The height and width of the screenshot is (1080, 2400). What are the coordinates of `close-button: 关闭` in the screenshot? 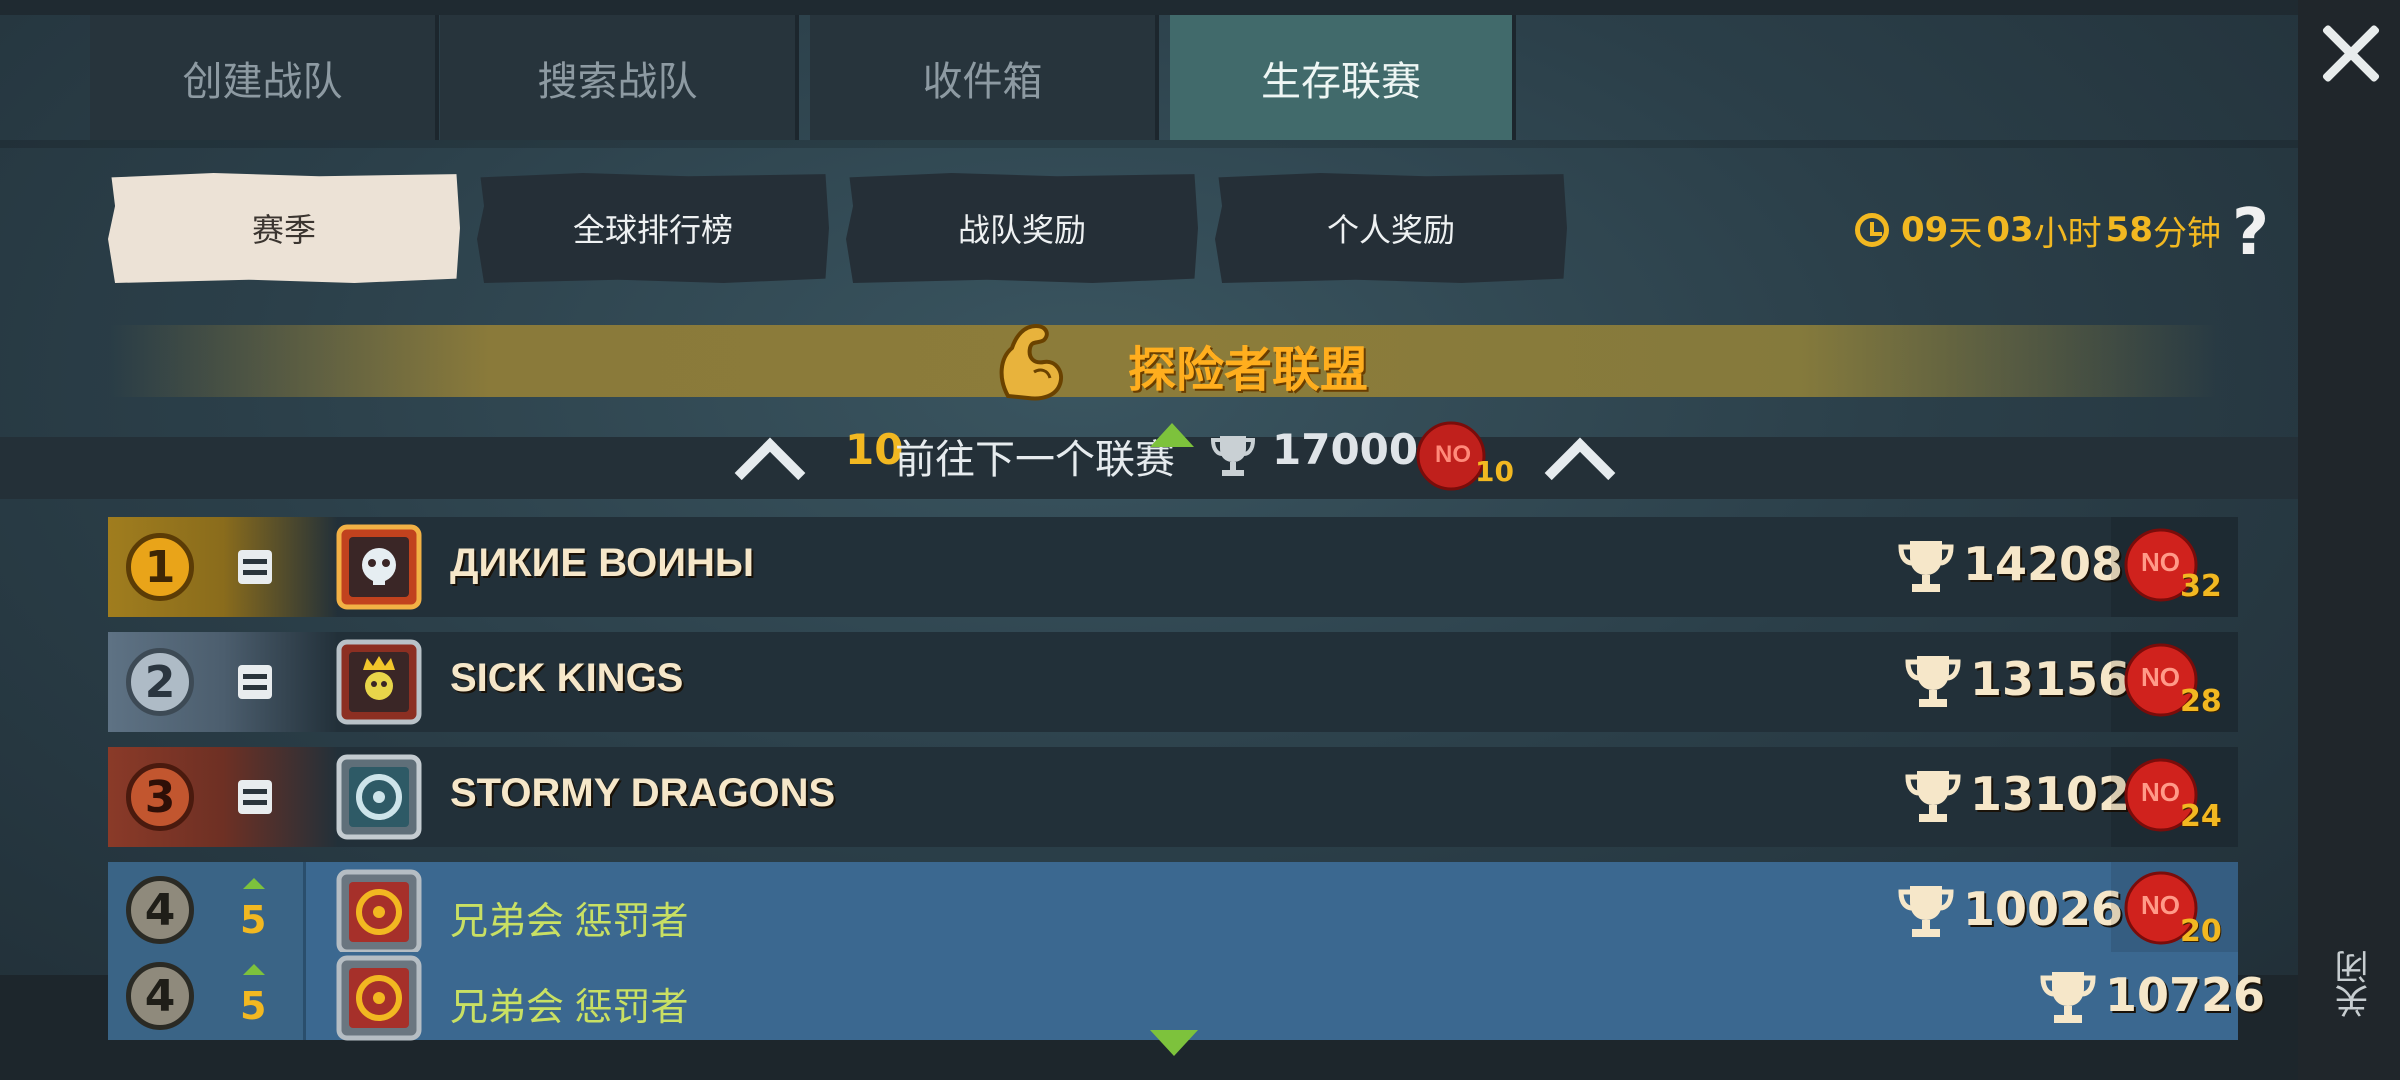 It's located at (2354, 984).